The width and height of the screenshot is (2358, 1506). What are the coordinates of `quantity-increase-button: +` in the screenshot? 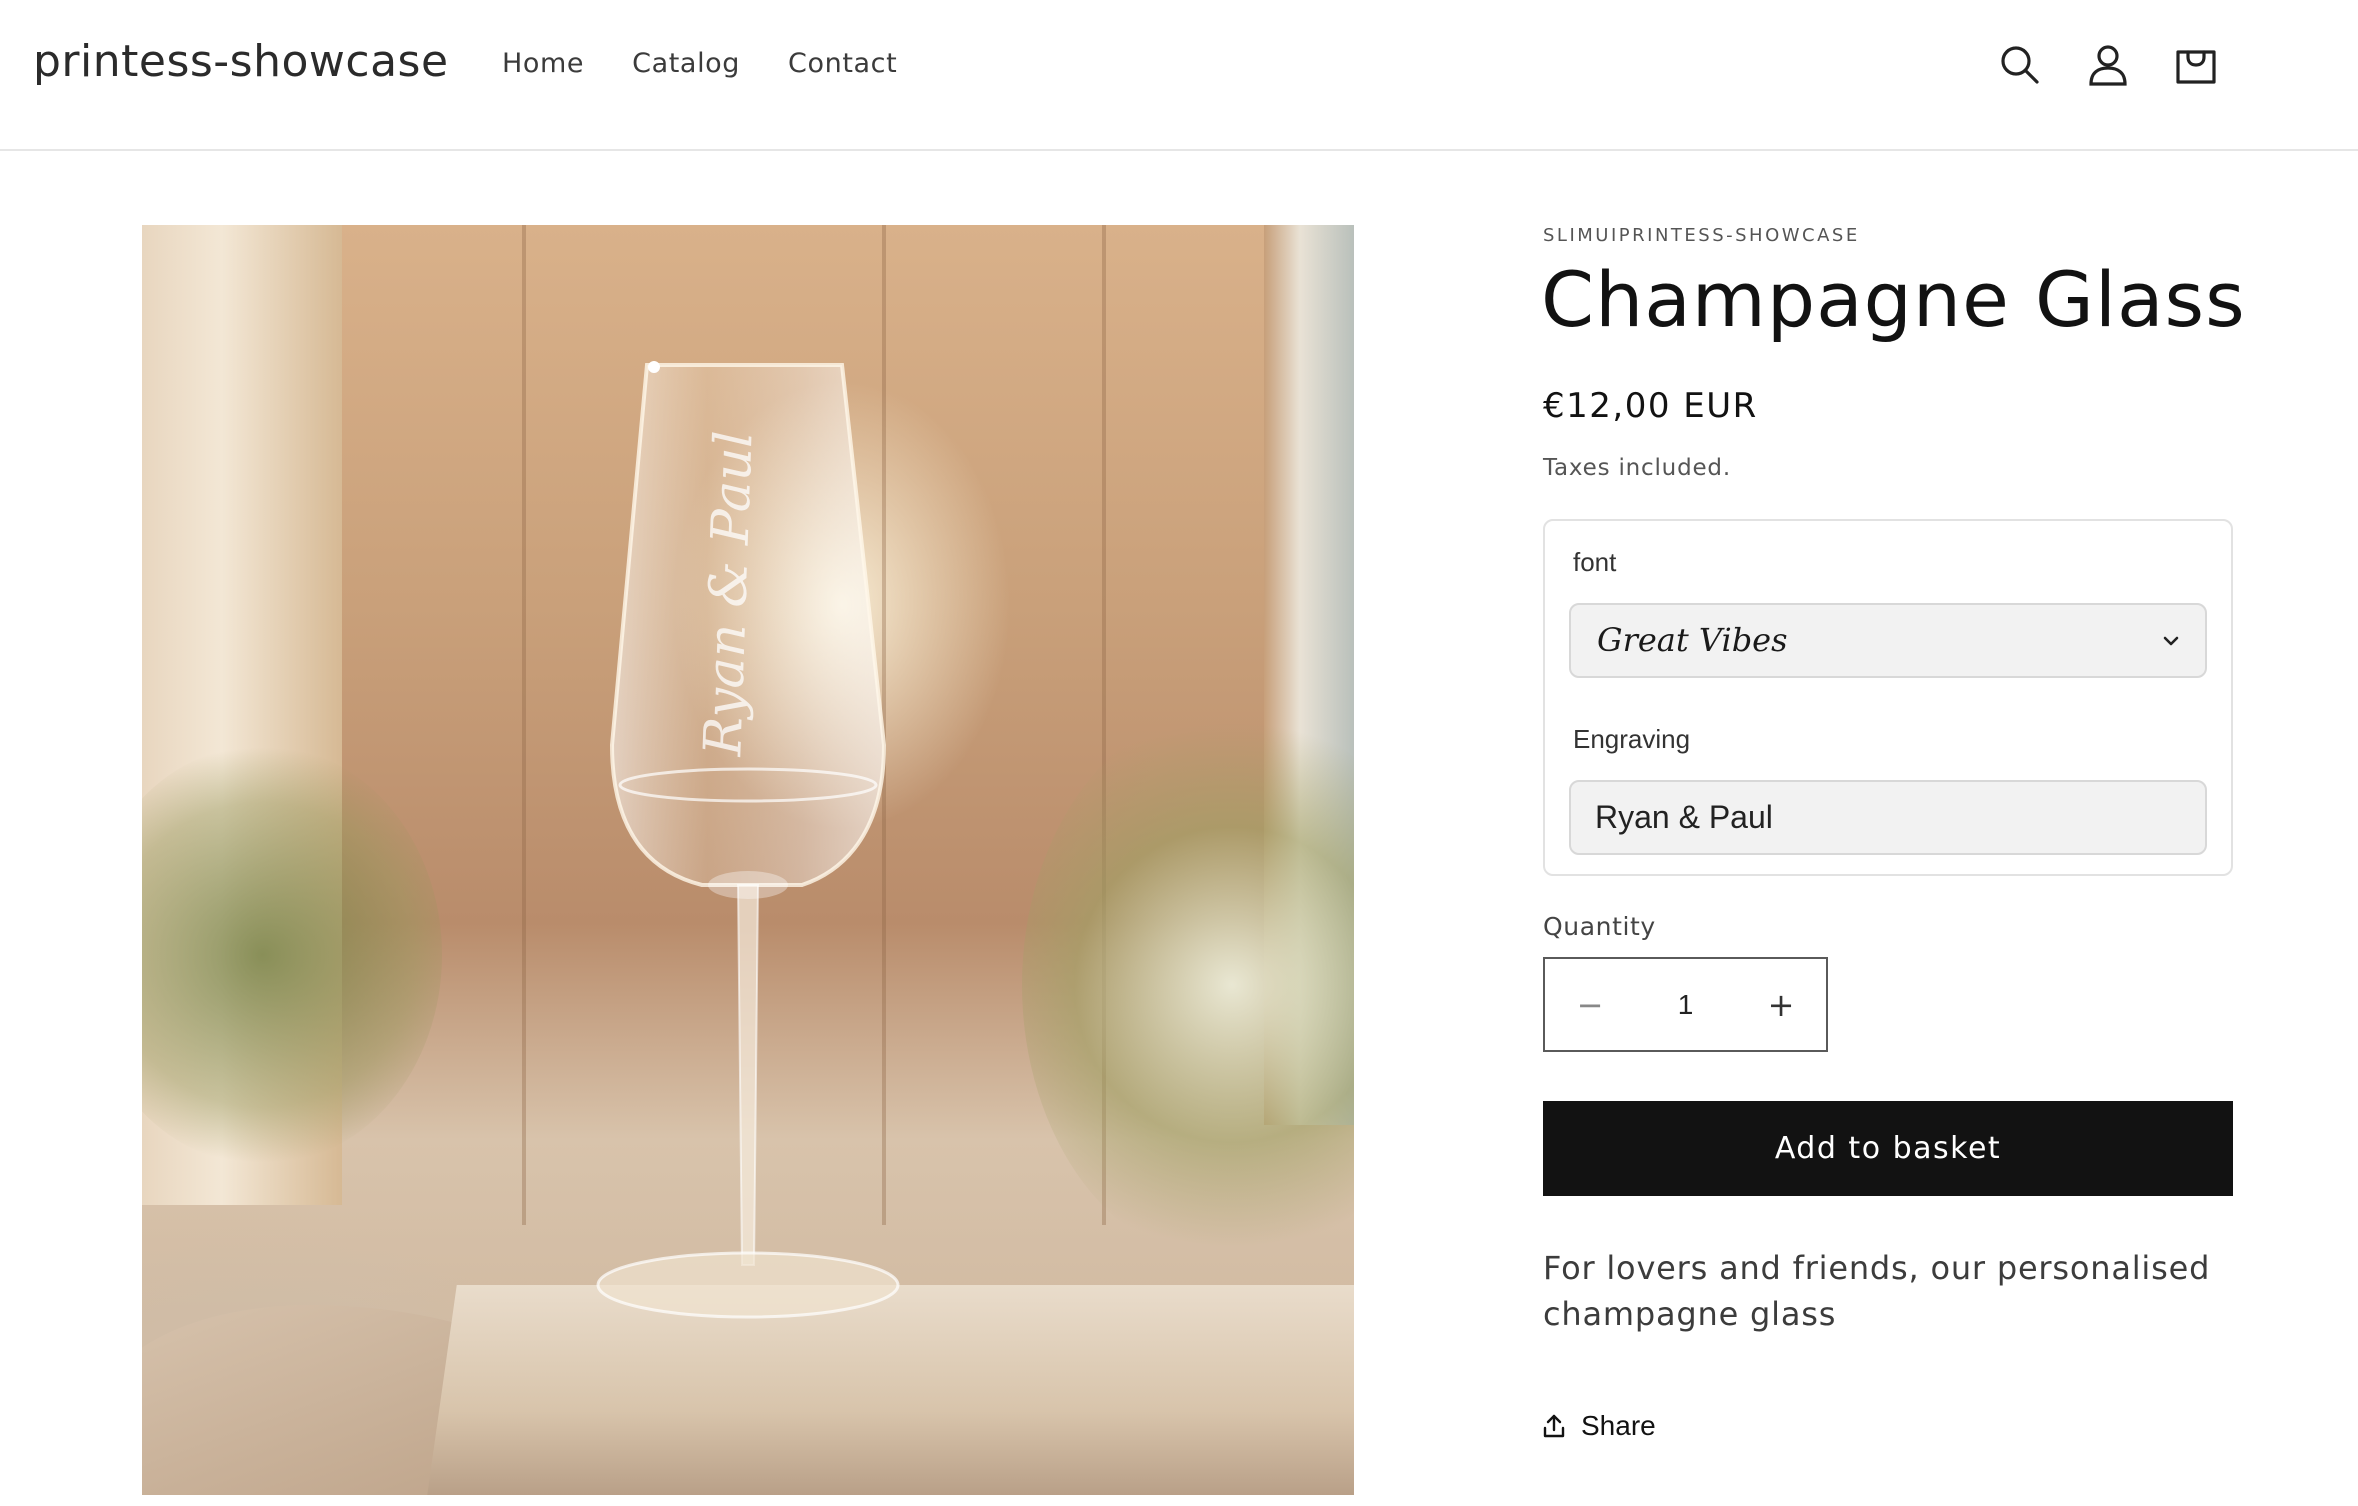 It's located at (1781, 1004).